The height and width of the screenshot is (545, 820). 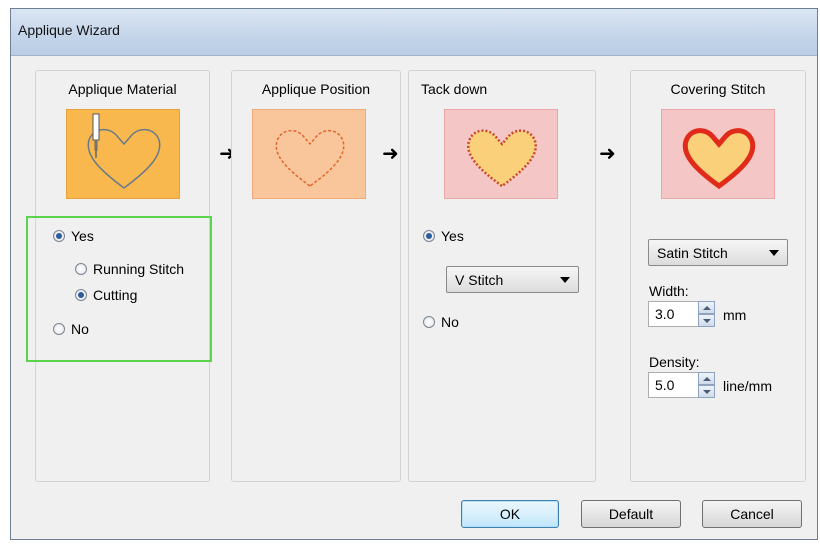 I want to click on panel-title-tack-down: Tack down, so click(x=454, y=89).